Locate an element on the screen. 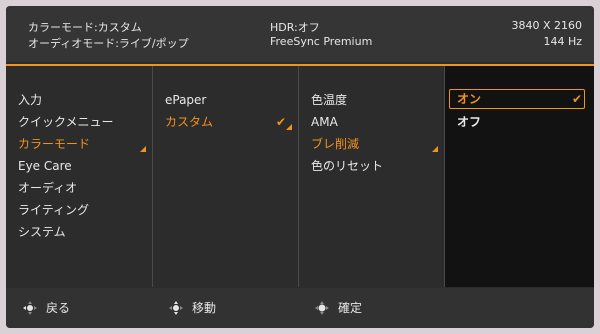 The height and width of the screenshot is (334, 600). audio-mode-status: オーディオモード:ライブ/ポップ is located at coordinates (108, 43).